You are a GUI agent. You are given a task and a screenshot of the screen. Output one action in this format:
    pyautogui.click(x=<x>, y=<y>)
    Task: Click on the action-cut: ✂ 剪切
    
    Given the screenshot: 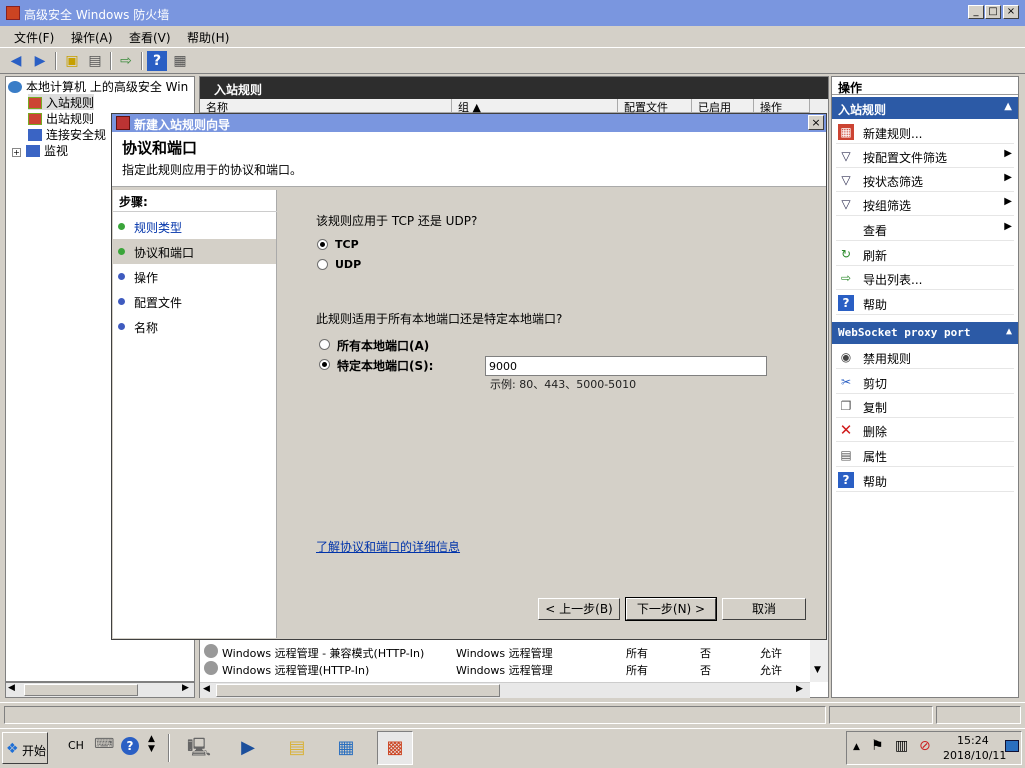 What is the action you would take?
    pyautogui.click(x=925, y=382)
    